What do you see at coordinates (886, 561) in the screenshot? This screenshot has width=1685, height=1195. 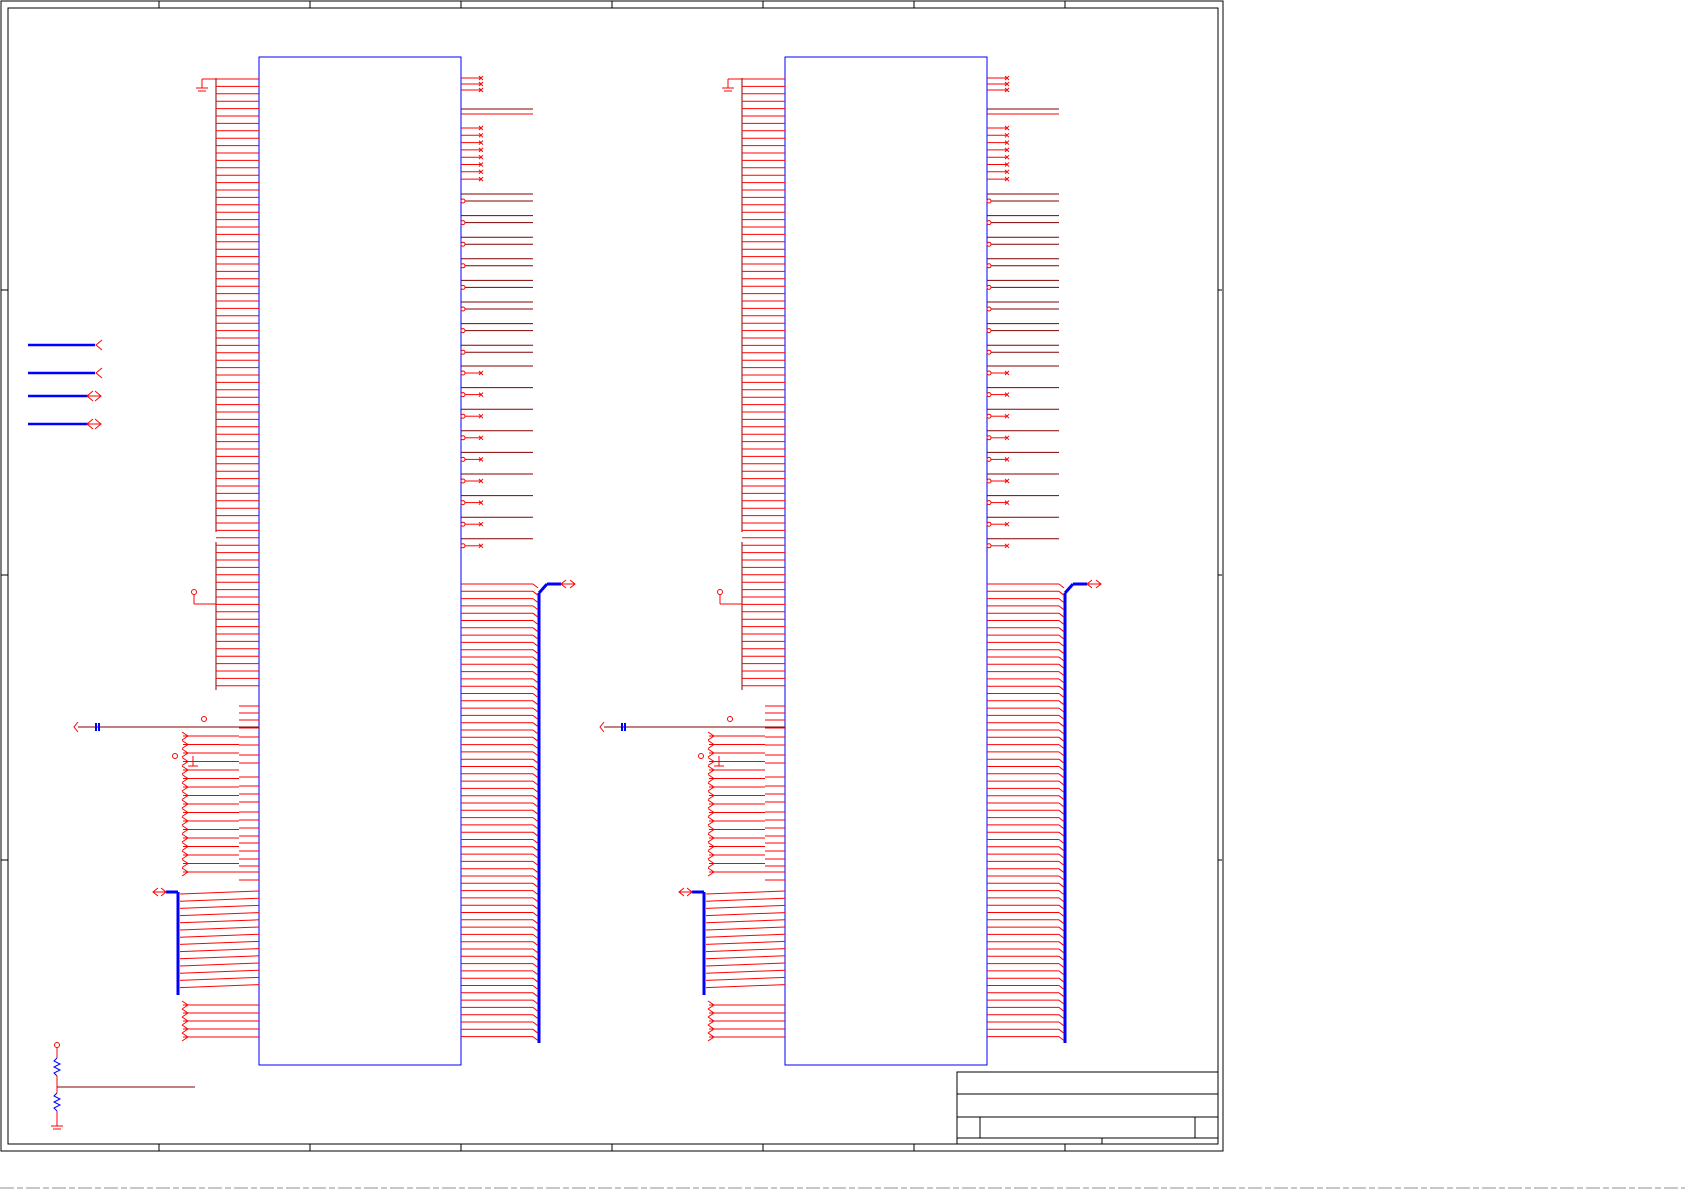 I see `ic-body` at bounding box center [886, 561].